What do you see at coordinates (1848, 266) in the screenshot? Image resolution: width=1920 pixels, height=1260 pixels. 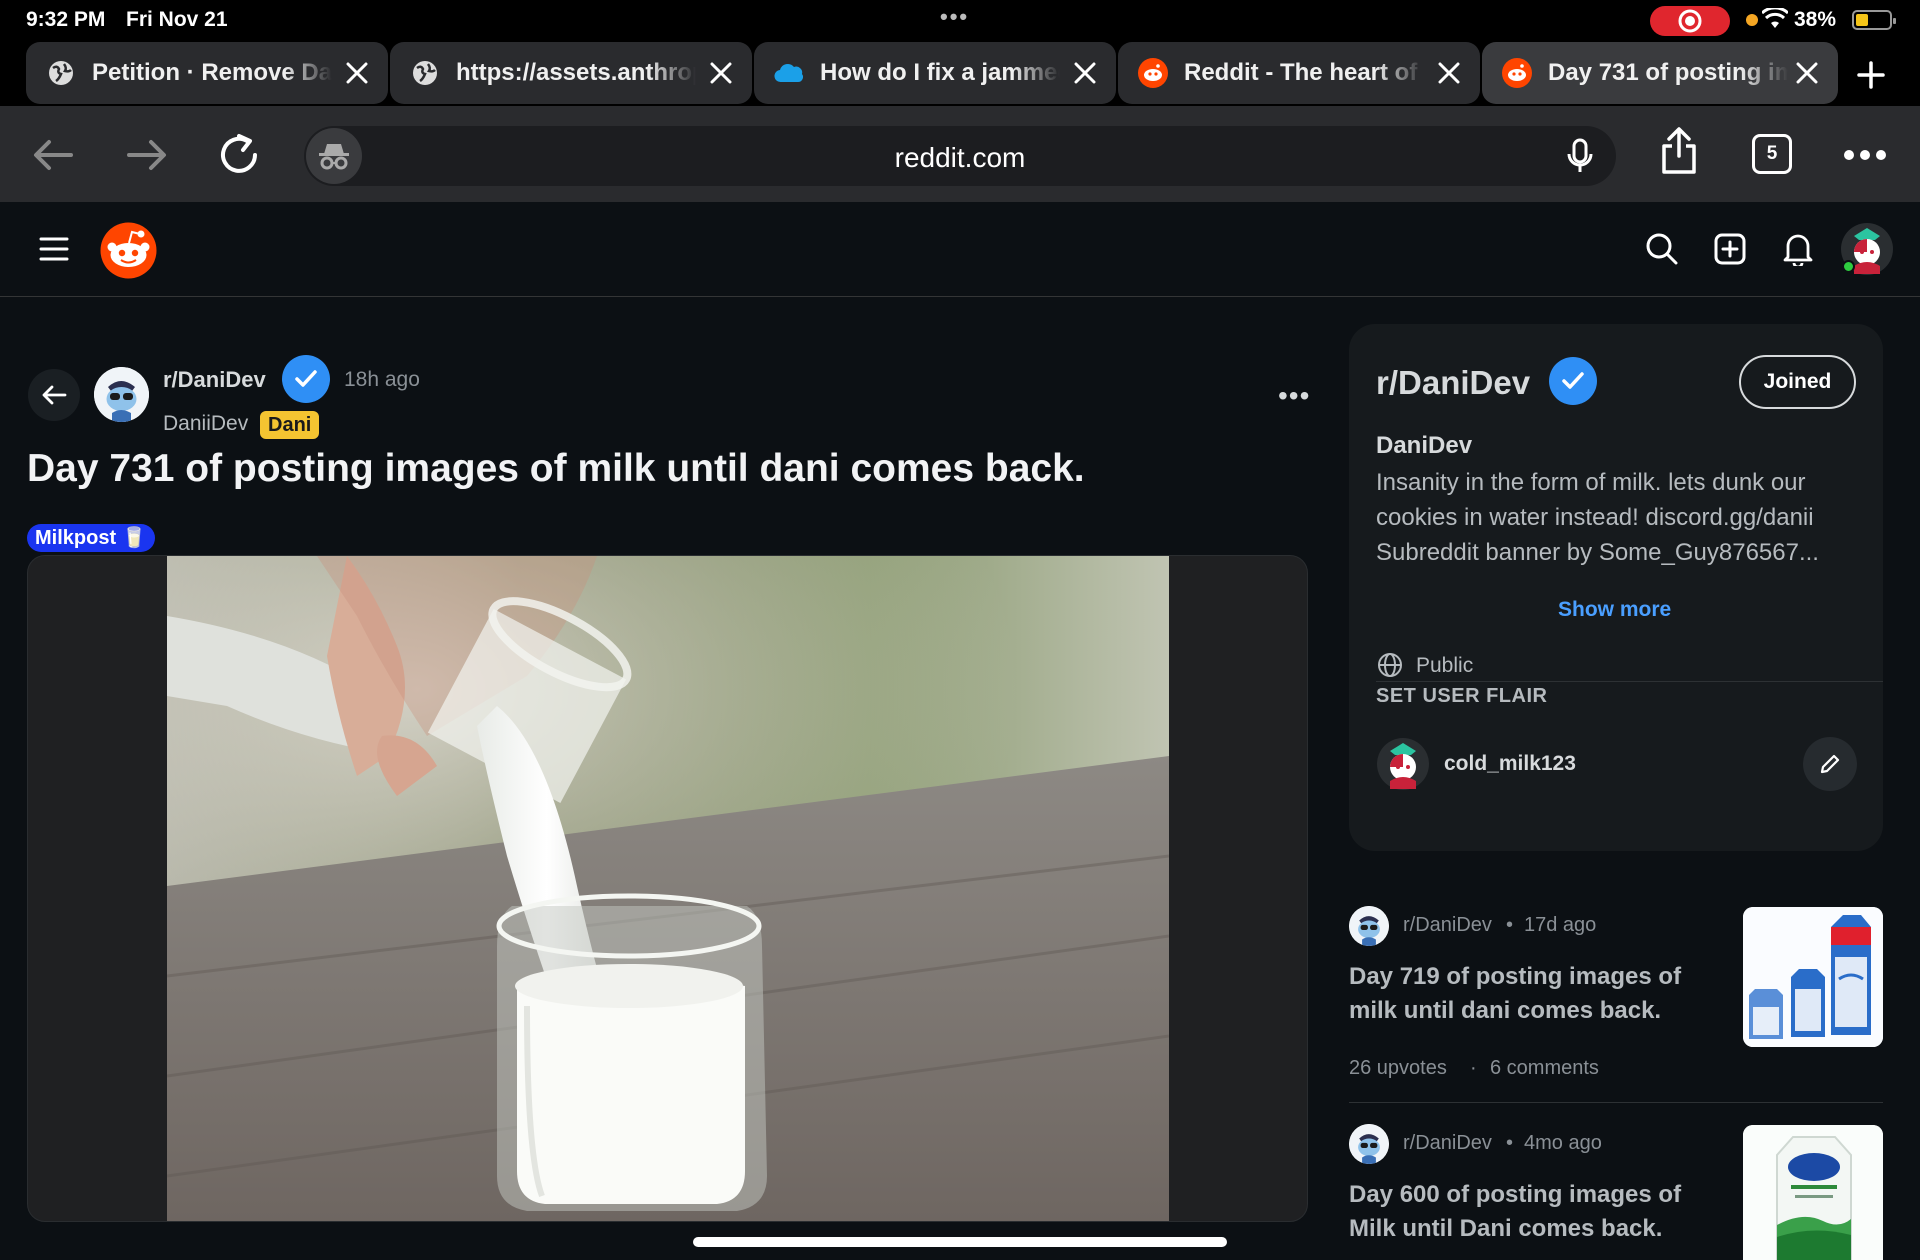 I see `online-status-dot` at bounding box center [1848, 266].